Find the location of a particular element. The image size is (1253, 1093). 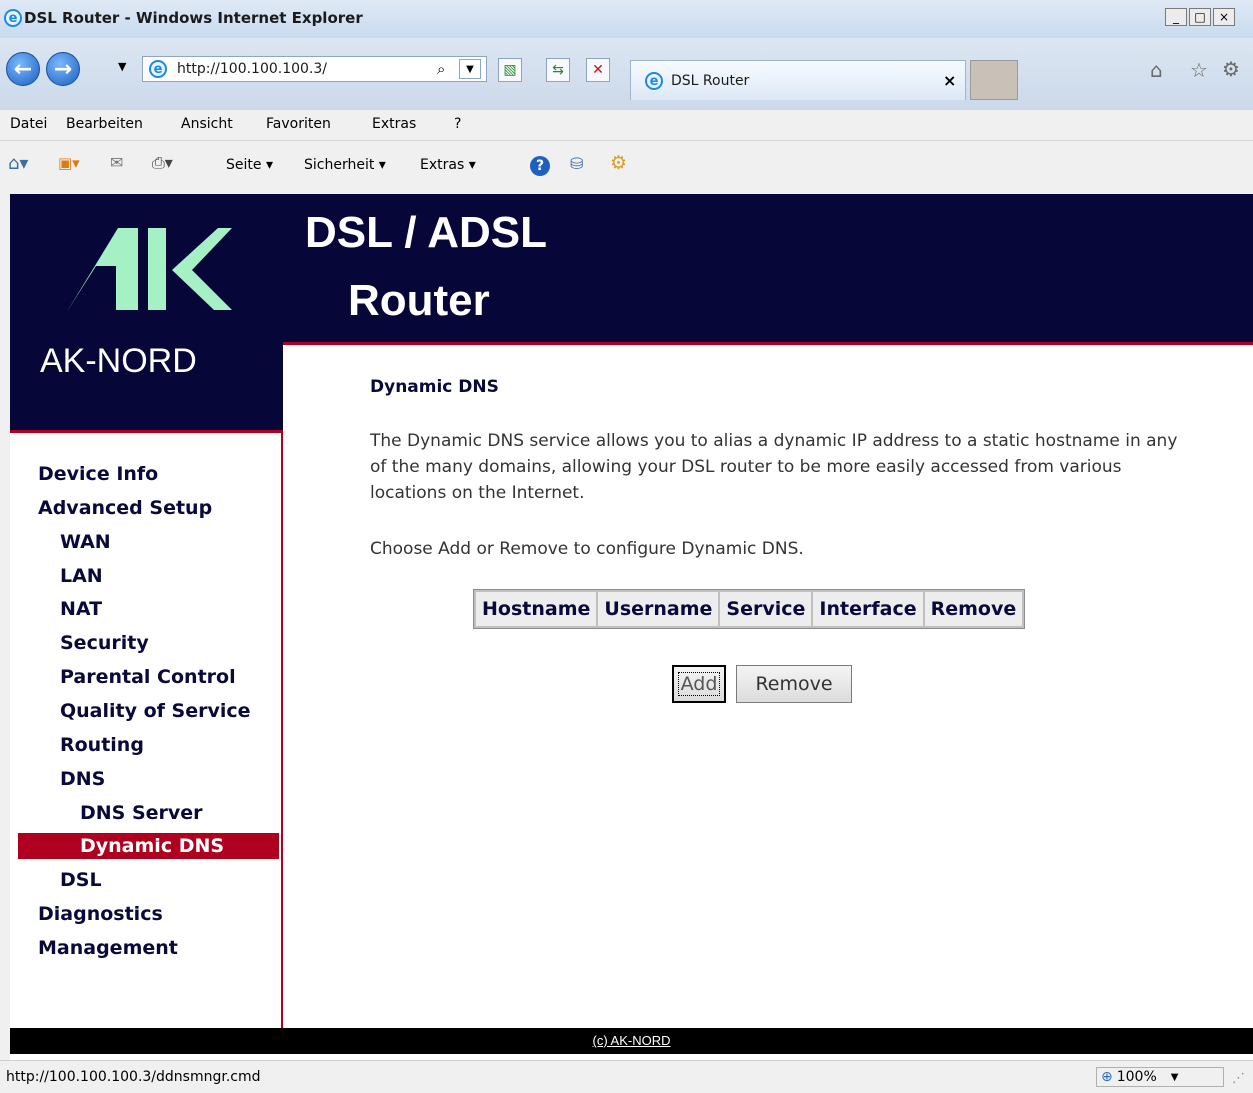

logo-area: AK-NORD is located at coordinates (146, 312).